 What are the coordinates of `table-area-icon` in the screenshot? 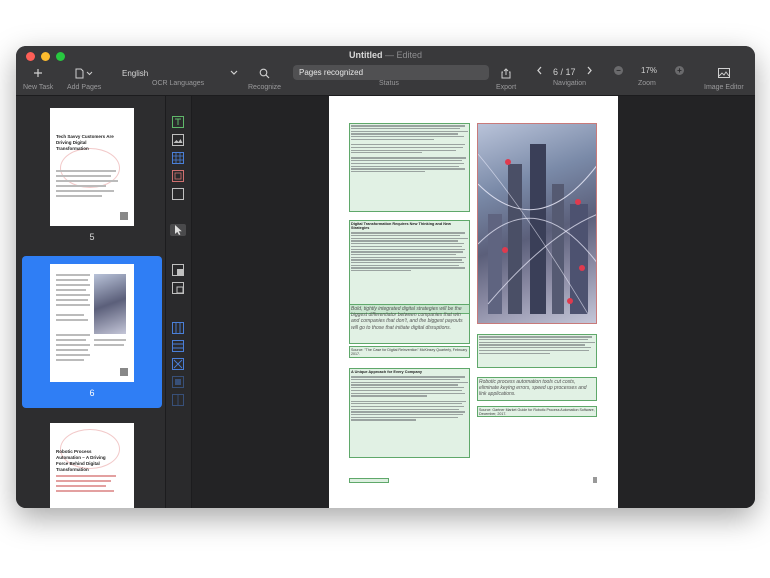 It's located at (178, 158).